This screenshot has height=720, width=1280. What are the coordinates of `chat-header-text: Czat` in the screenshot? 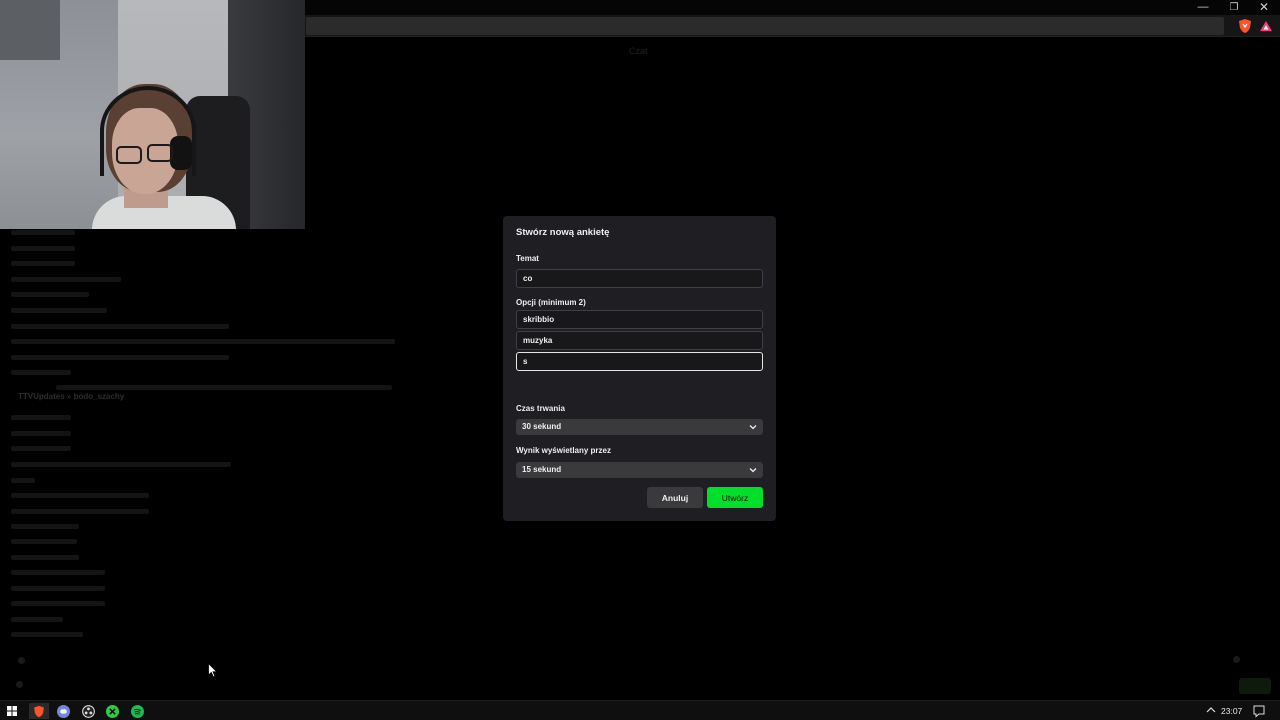 It's located at (638, 51).